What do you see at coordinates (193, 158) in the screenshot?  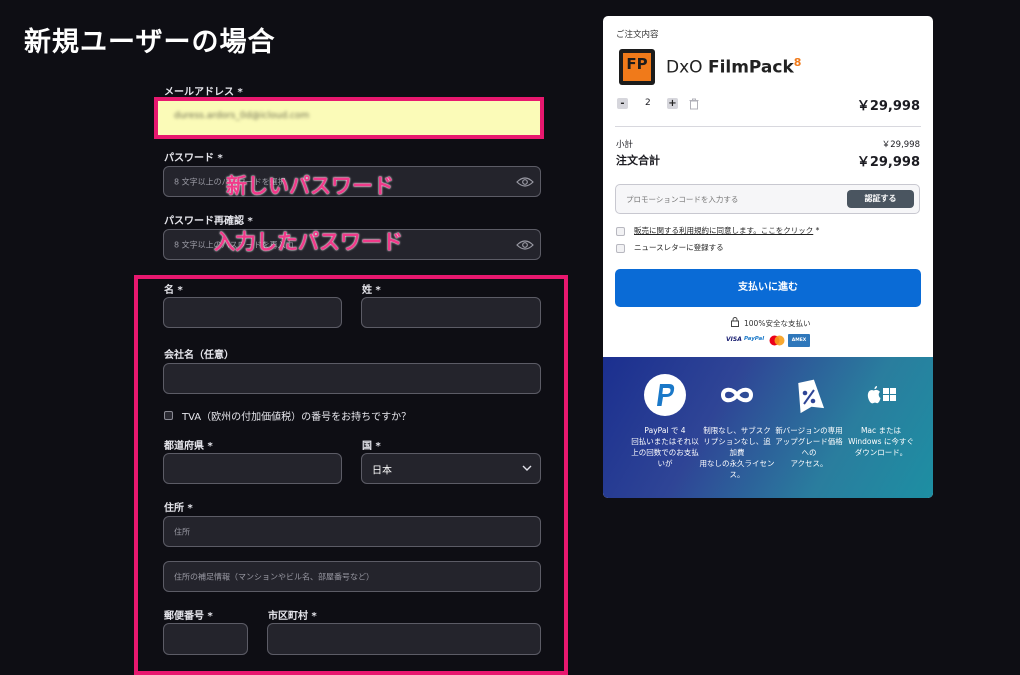 I see `password-label: パスワード *` at bounding box center [193, 158].